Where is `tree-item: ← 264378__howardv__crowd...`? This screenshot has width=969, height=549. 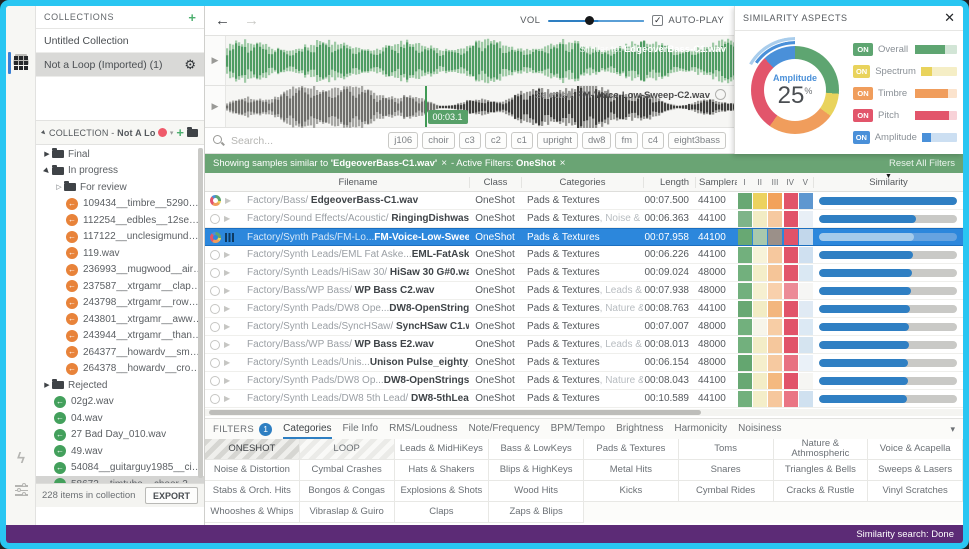 tree-item: ← 264378__howardv__crowd... is located at coordinates (120, 369).